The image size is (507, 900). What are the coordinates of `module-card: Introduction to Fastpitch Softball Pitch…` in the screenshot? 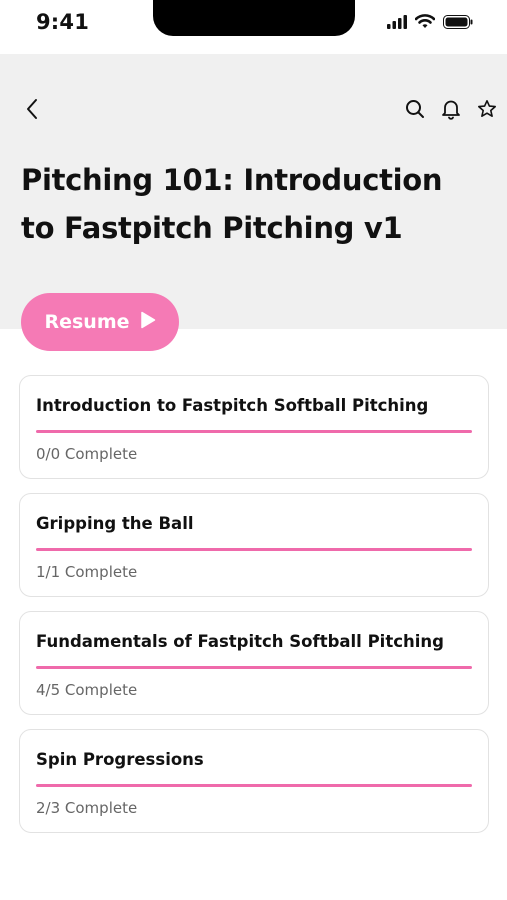 It's located at (254, 427).